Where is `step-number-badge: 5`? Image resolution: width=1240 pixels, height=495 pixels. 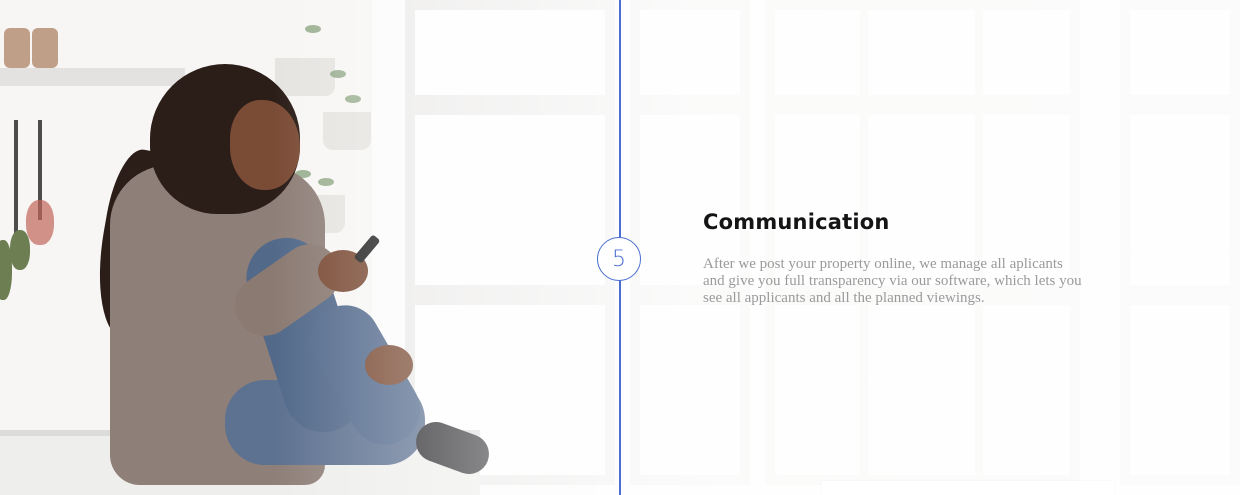 step-number-badge: 5 is located at coordinates (619, 259).